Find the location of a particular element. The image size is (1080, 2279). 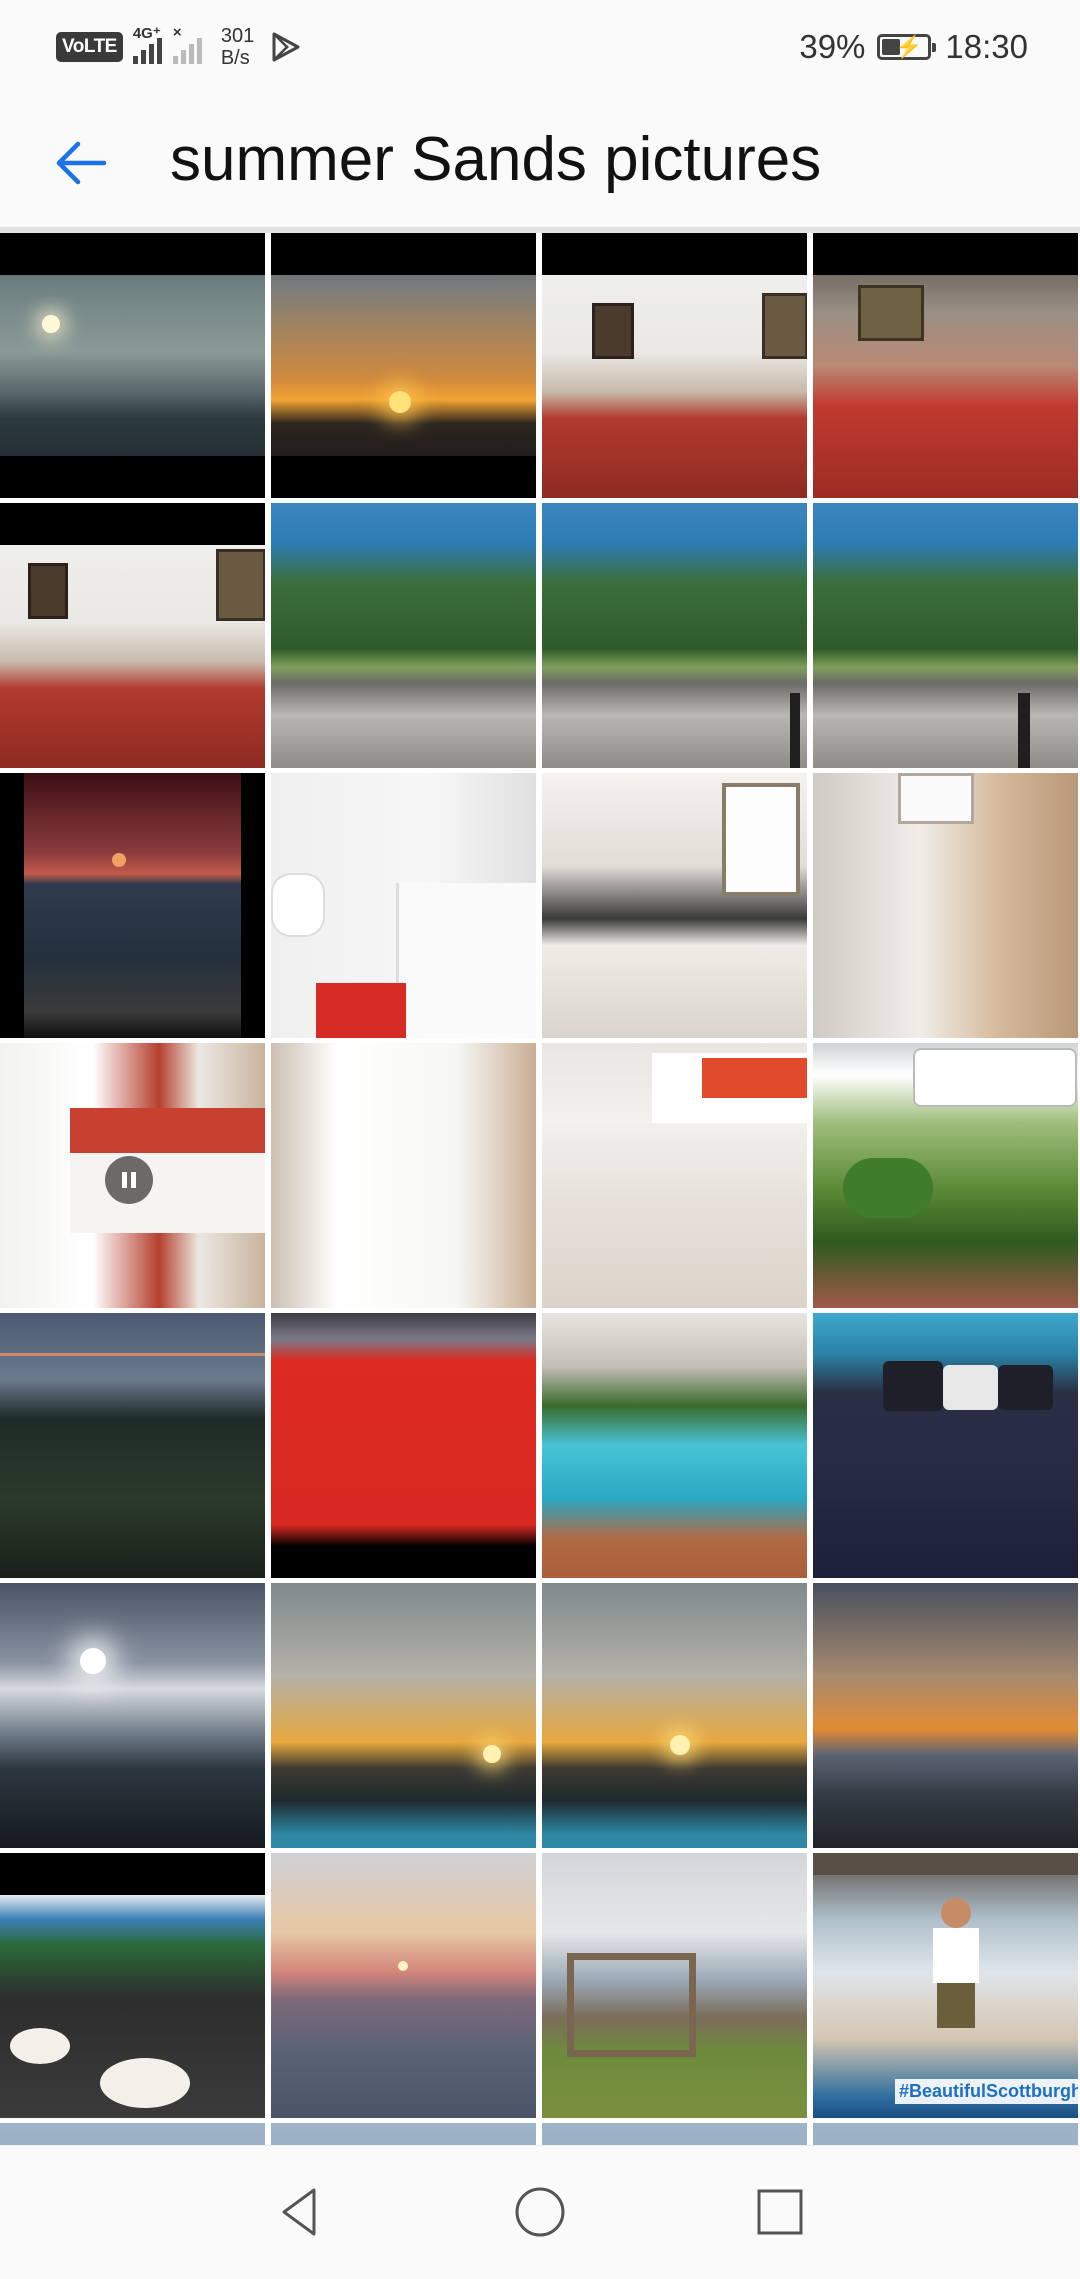

triangle-back-icon is located at coordinates (299, 2212).